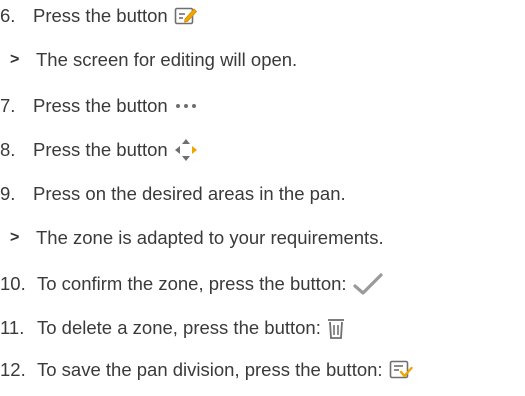 This screenshot has height=396, width=525. I want to click on step-number: 11., so click(12, 327).